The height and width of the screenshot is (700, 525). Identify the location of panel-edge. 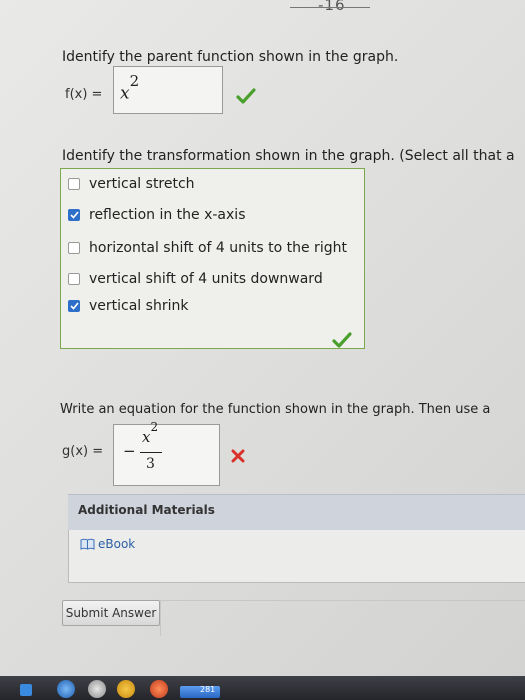
(342, 618).